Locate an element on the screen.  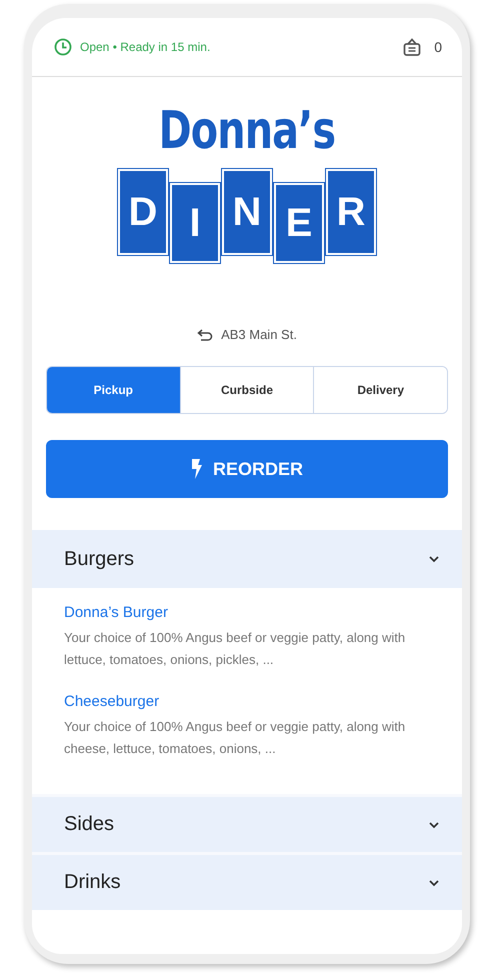
clock-icon is located at coordinates (63, 47).